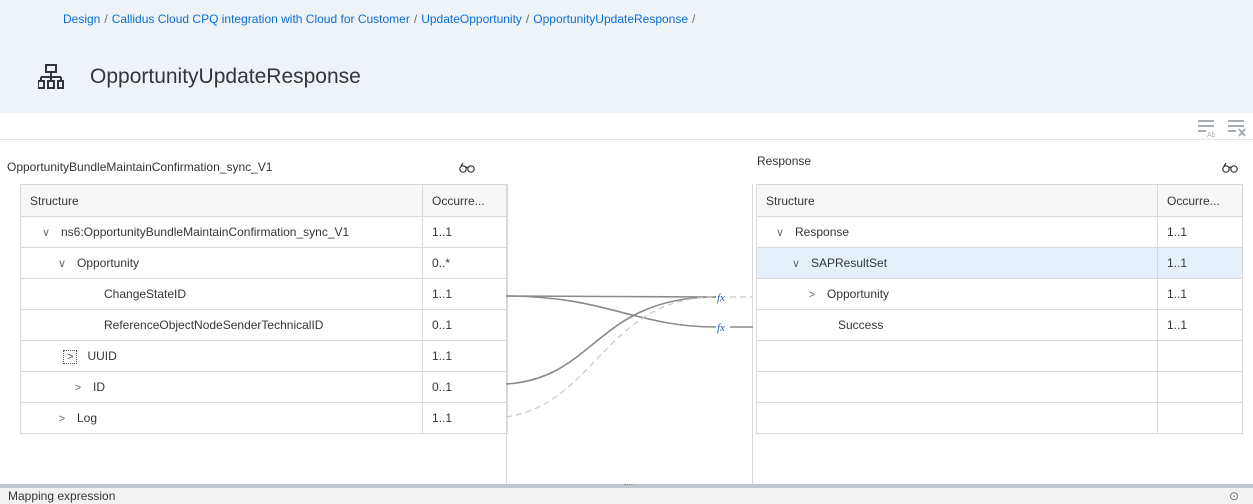 This screenshot has height=504, width=1253. What do you see at coordinates (264, 418) in the screenshot?
I see `table-row: > Log 1..1` at bounding box center [264, 418].